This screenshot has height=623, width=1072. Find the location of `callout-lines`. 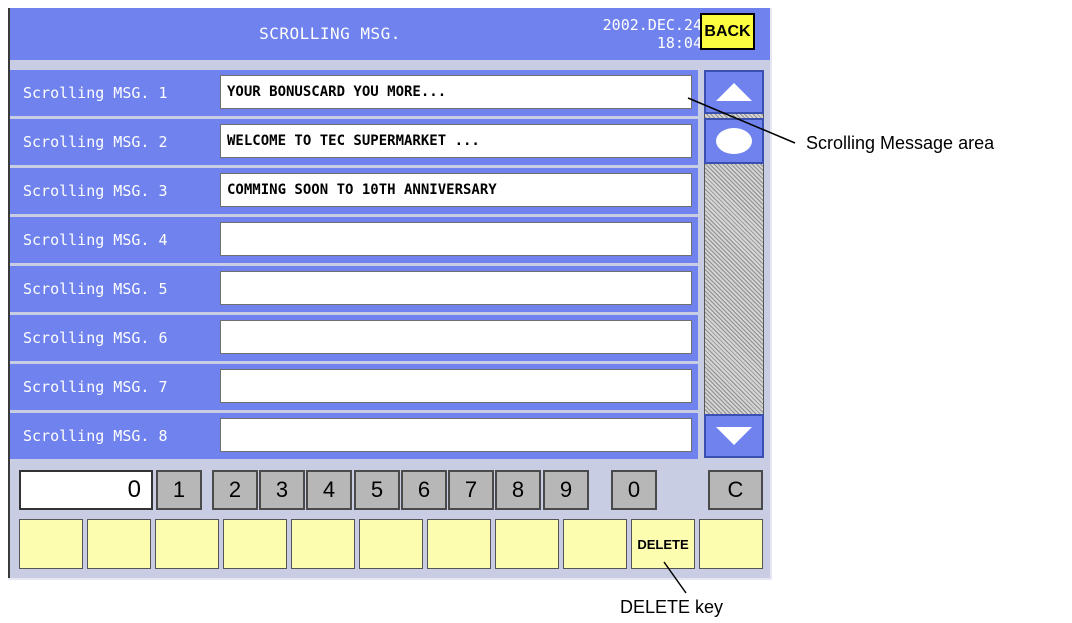

callout-lines is located at coordinates (729, 345).